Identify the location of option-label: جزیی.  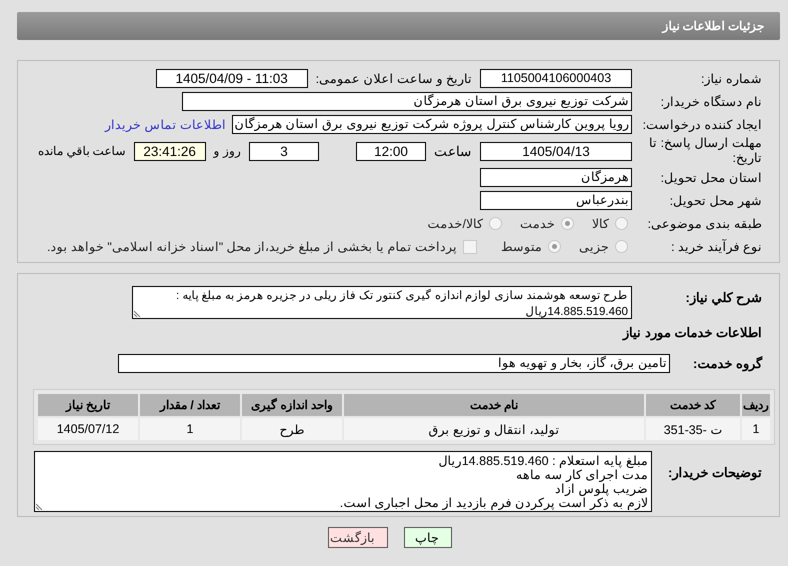
(594, 246).